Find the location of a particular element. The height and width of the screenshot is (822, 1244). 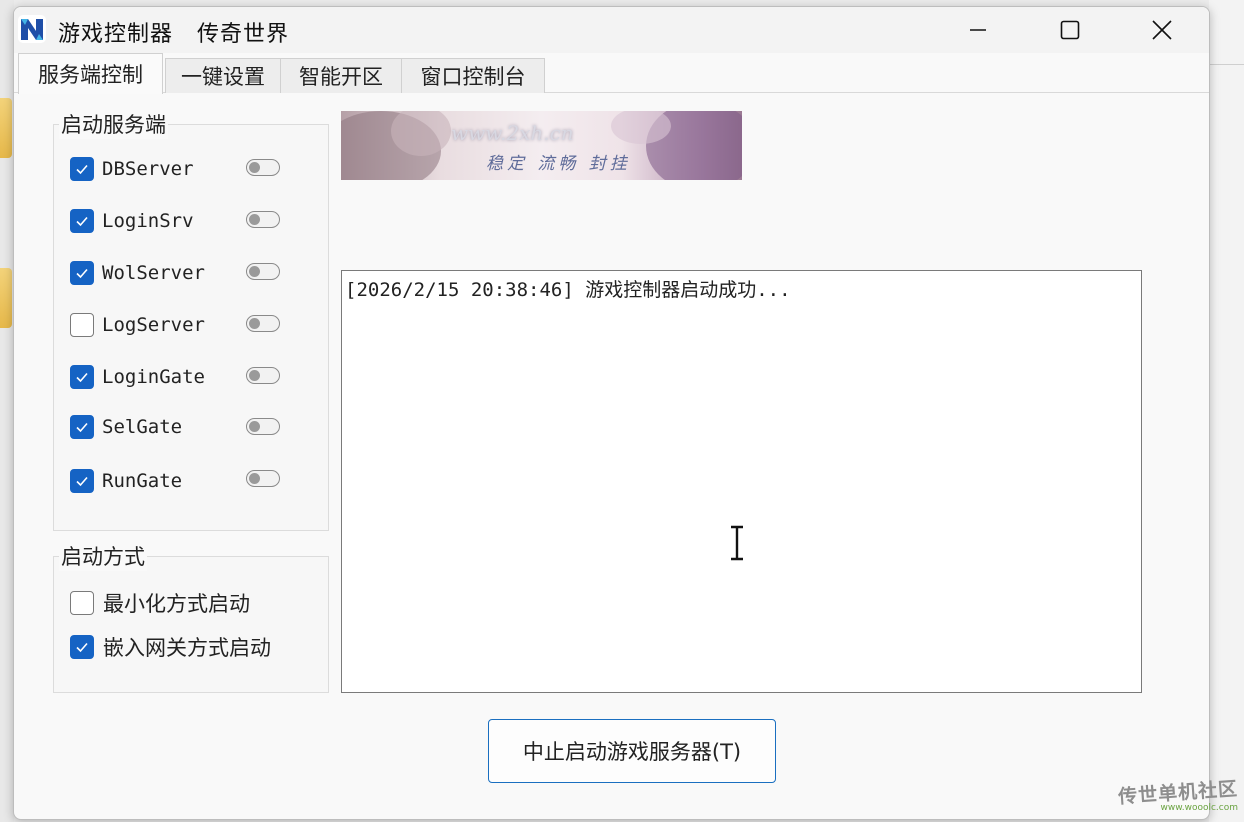

server-row-logserver: LogServer is located at coordinates (137, 325).